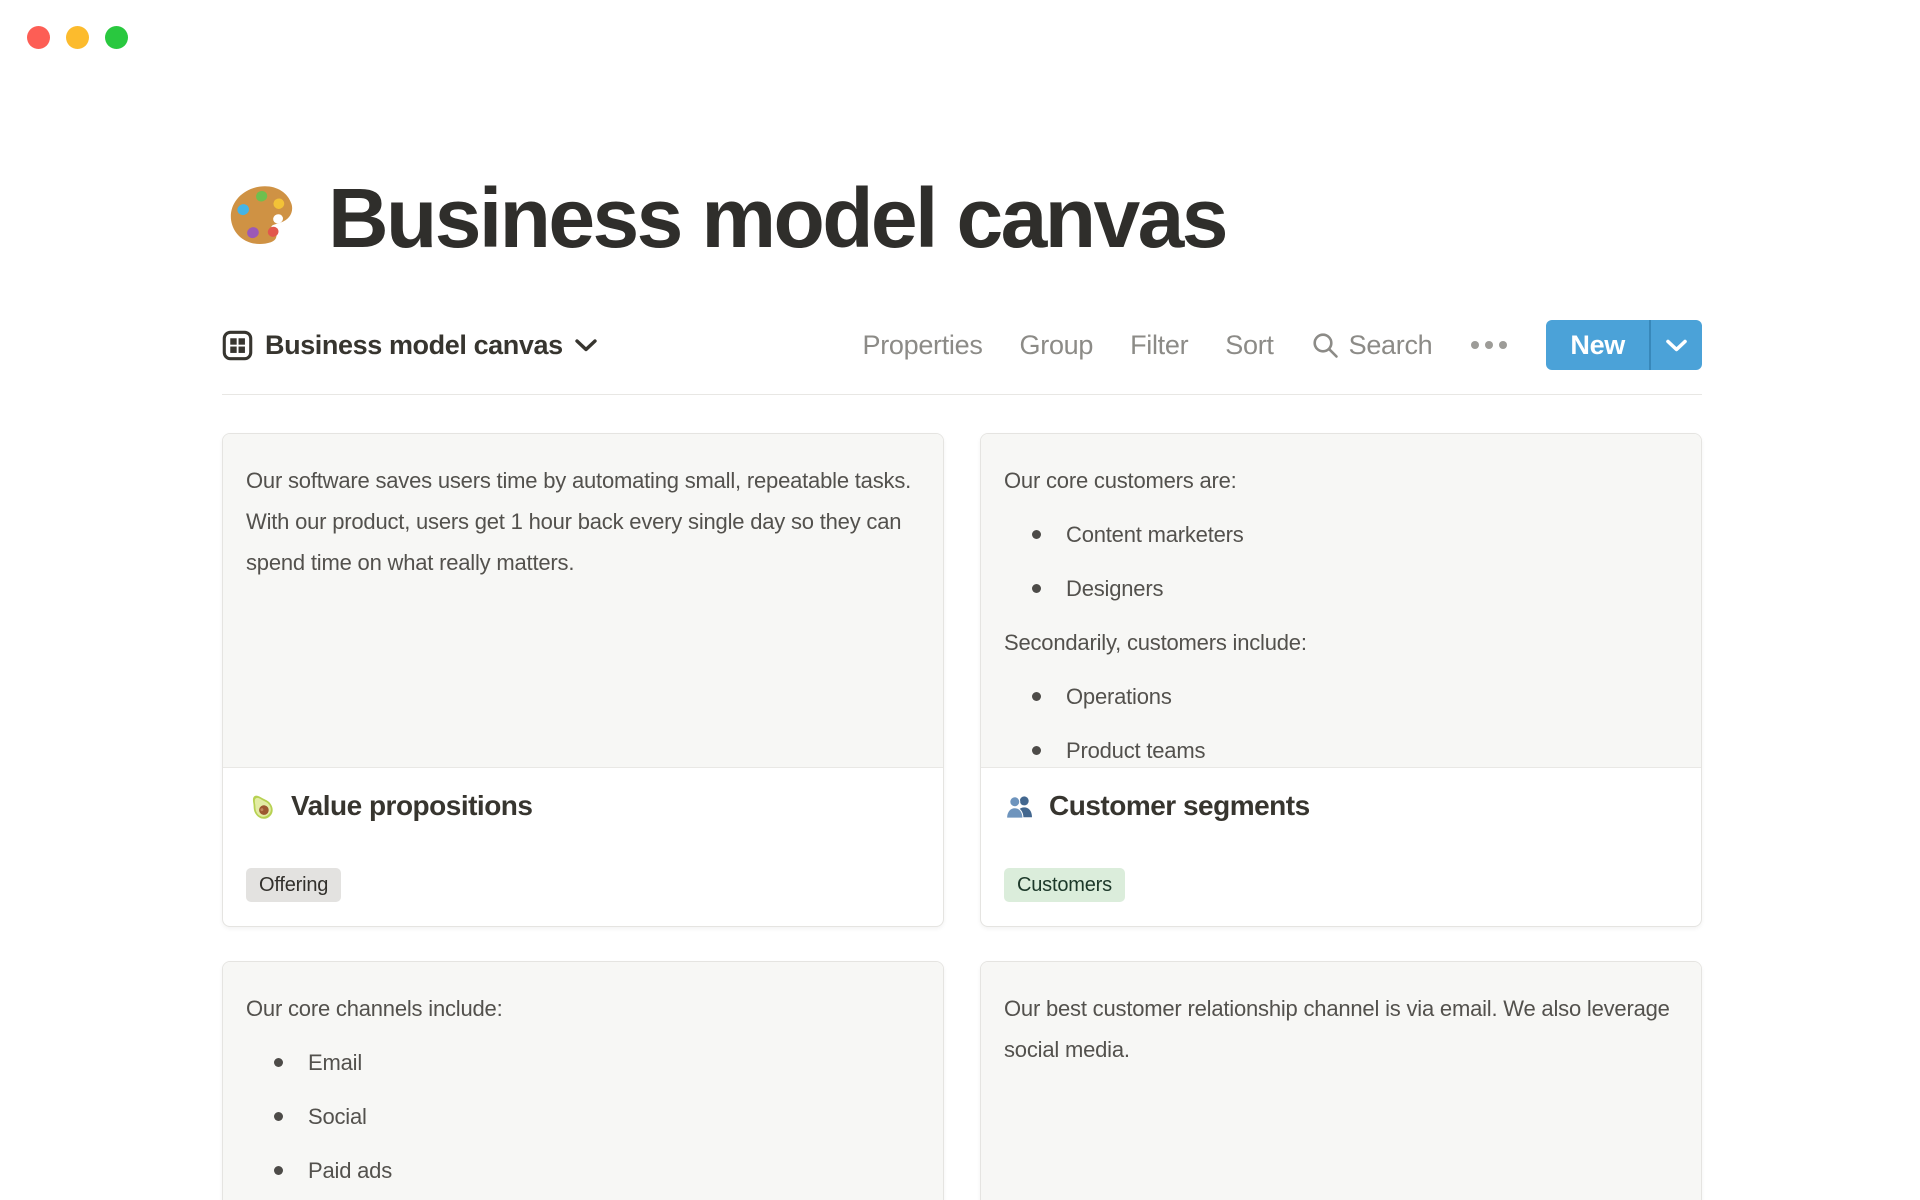  I want to click on sort-button: Sort, so click(1249, 345).